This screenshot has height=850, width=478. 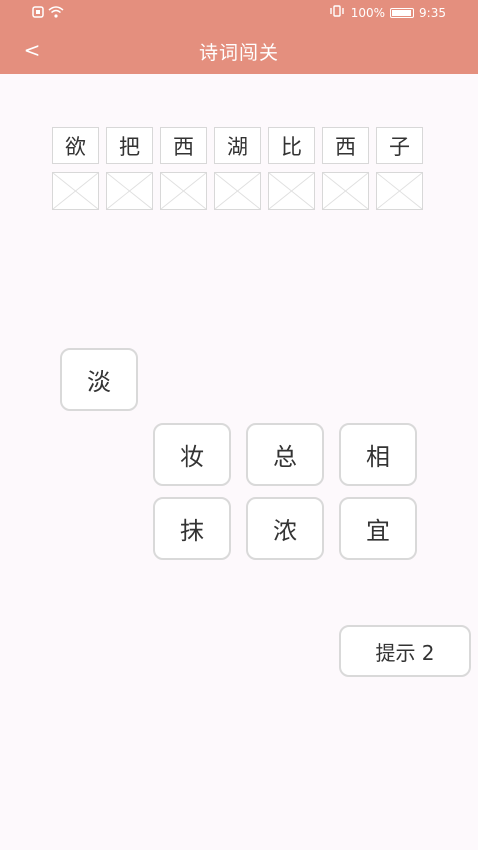 I want to click on notification-icon, so click(x=38, y=13).